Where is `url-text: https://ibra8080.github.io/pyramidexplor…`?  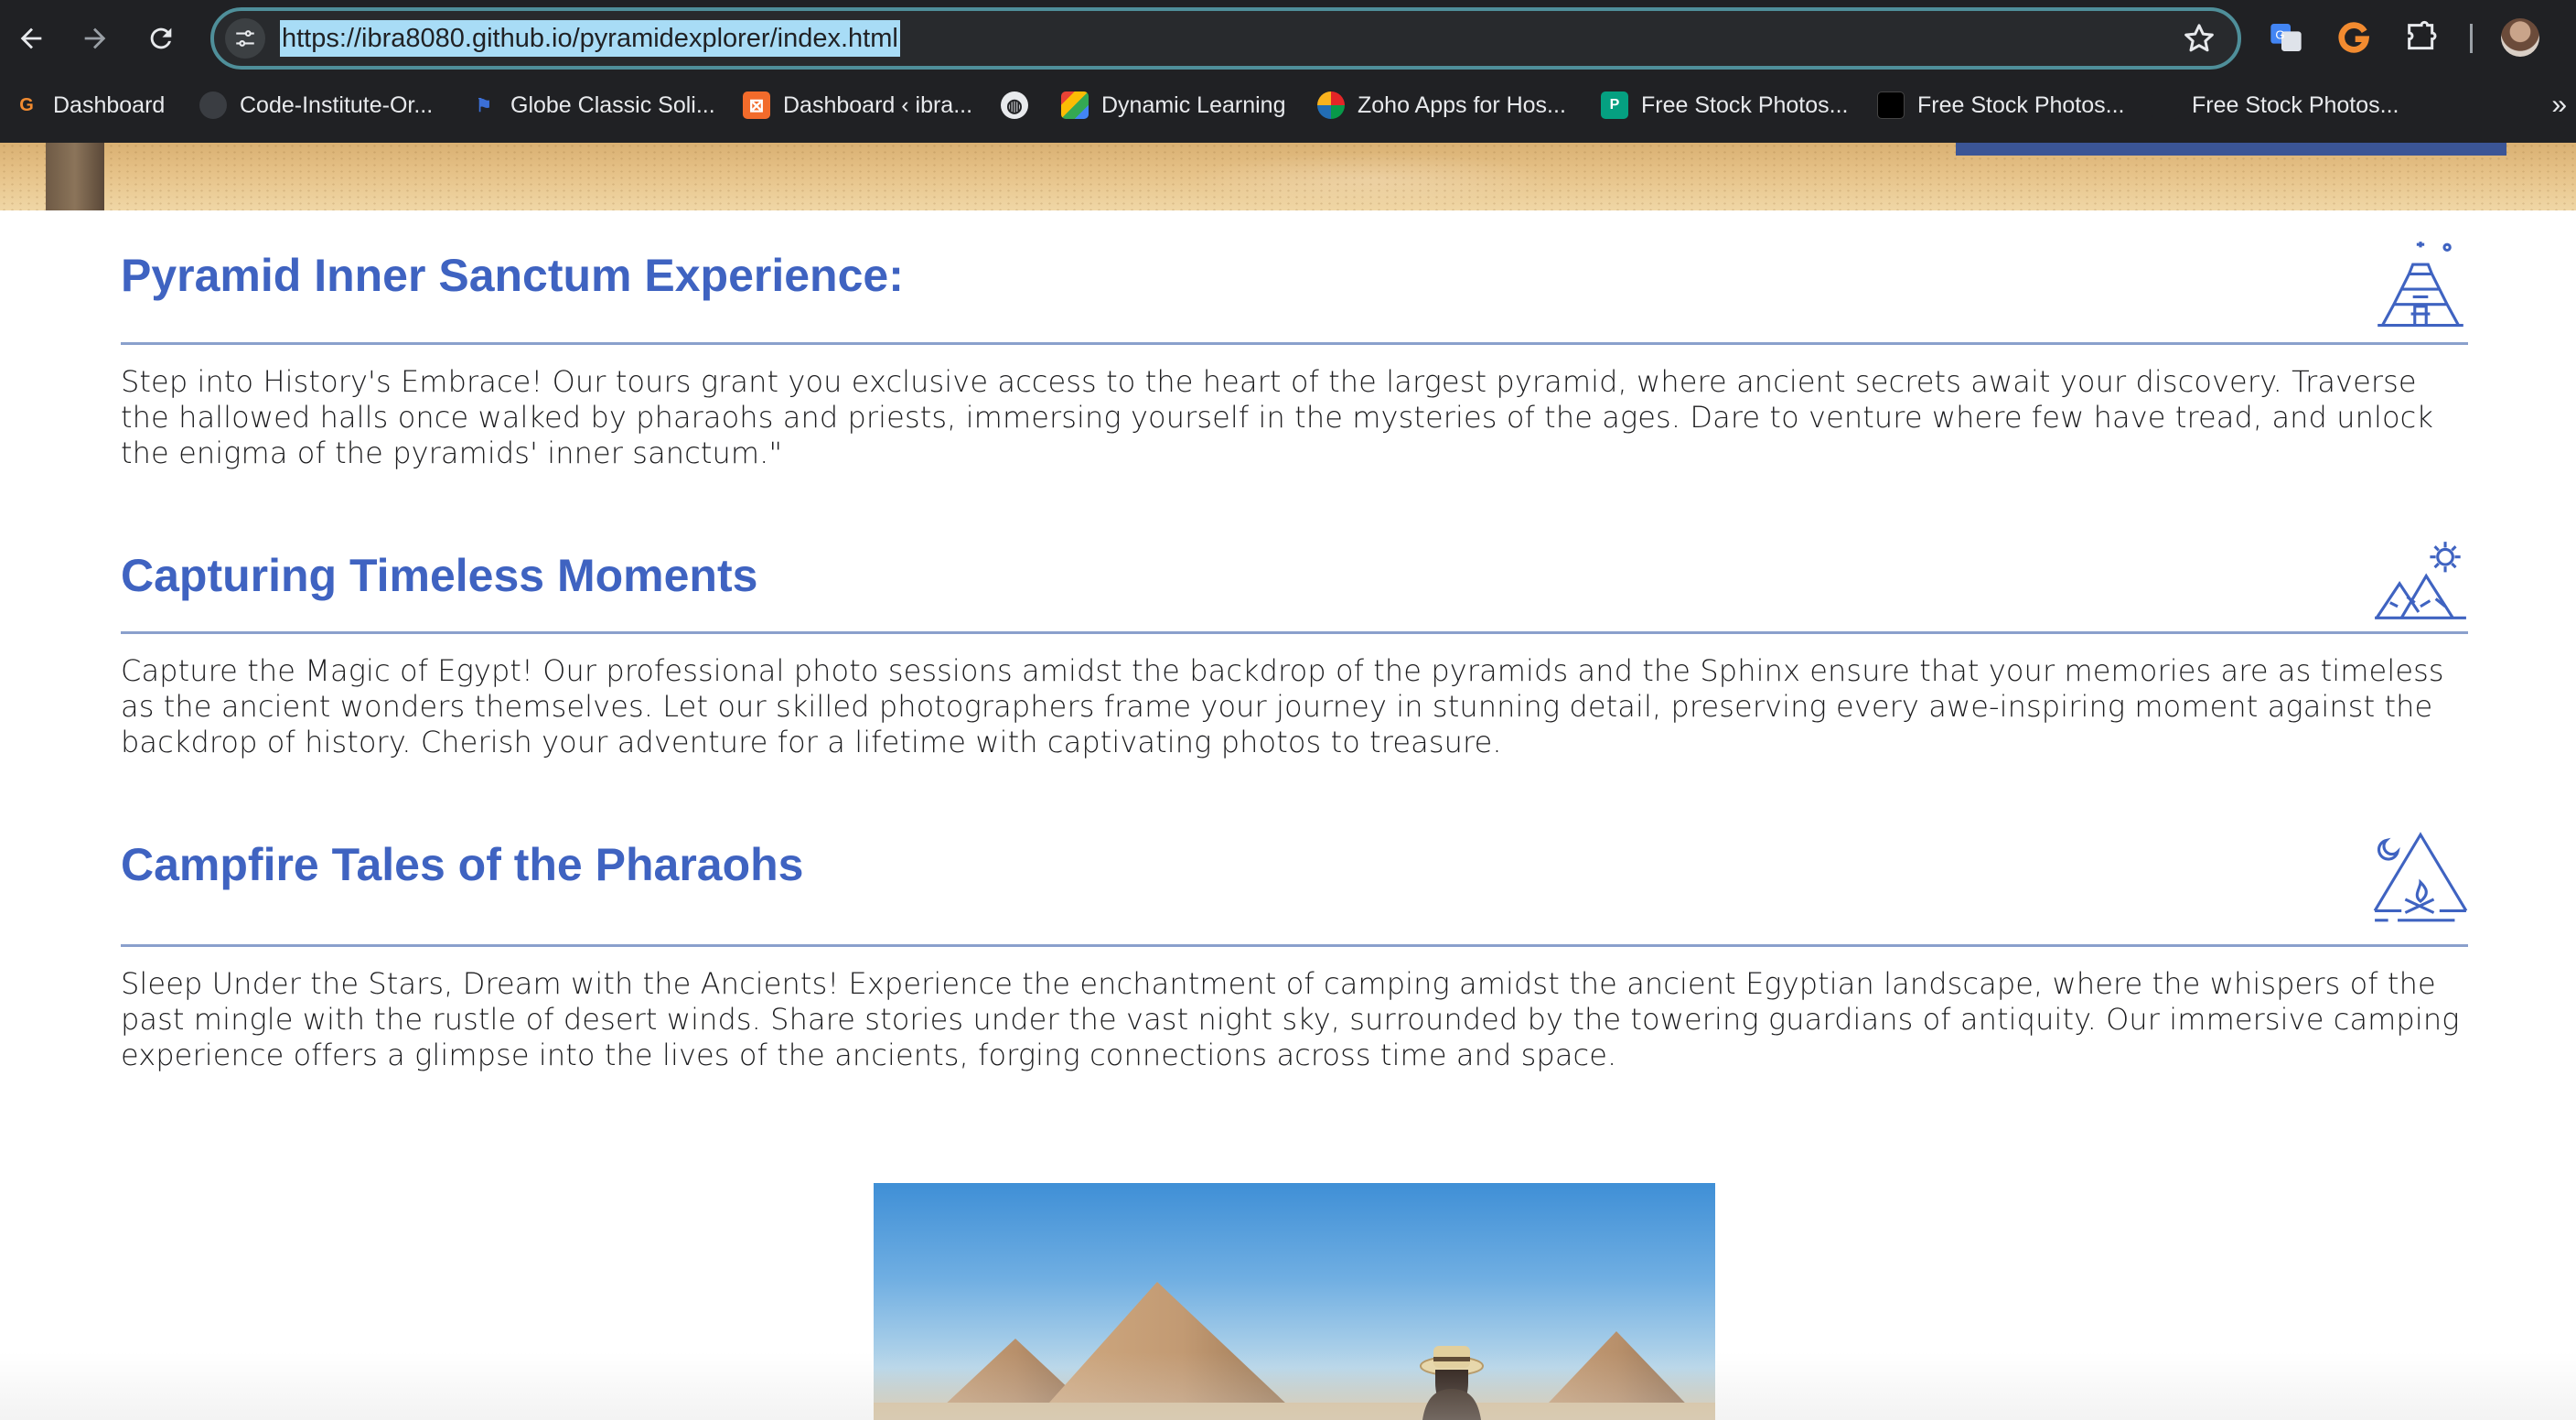
url-text: https://ibra8080.github.io/pyramidexplor… is located at coordinates (590, 38).